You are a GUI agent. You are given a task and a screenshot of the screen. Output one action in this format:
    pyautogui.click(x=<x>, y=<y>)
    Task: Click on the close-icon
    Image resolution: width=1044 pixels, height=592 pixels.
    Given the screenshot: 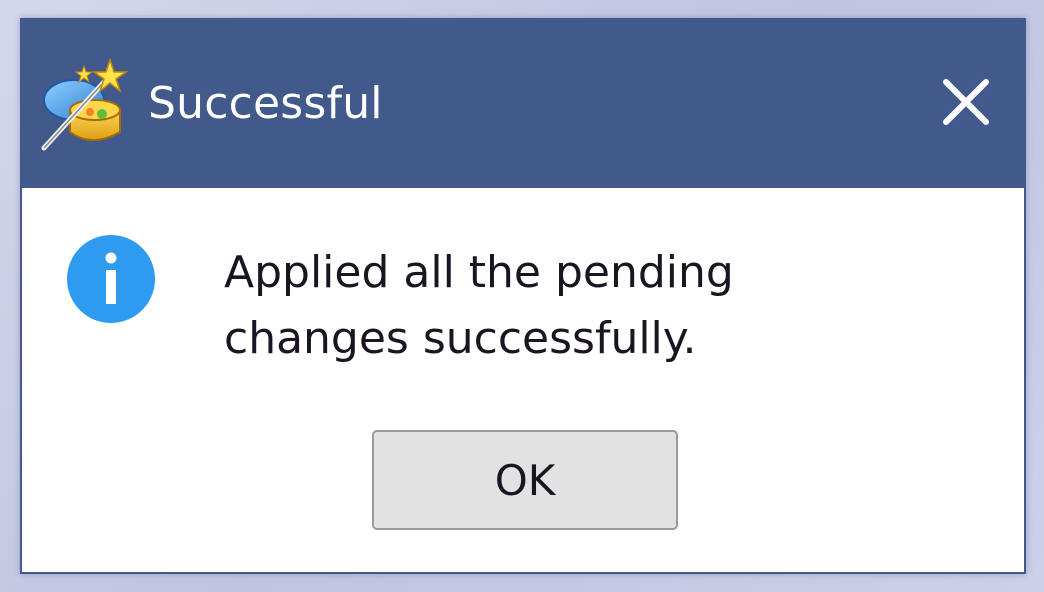 What is the action you would take?
    pyautogui.click(x=966, y=102)
    